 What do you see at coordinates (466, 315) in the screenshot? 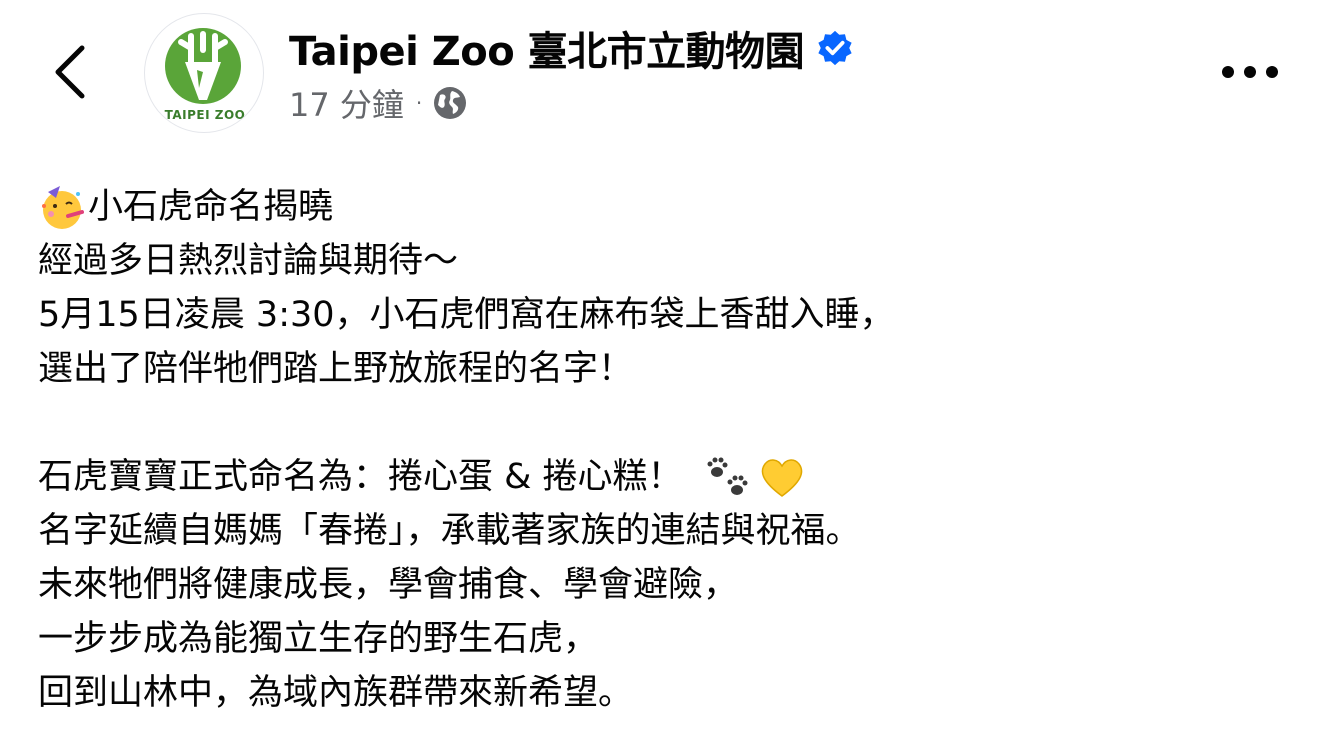
I see `post-line: 5月15日凌晨 3:30，小石虎們窩在麻布袋上香甜入睡，` at bounding box center [466, 315].